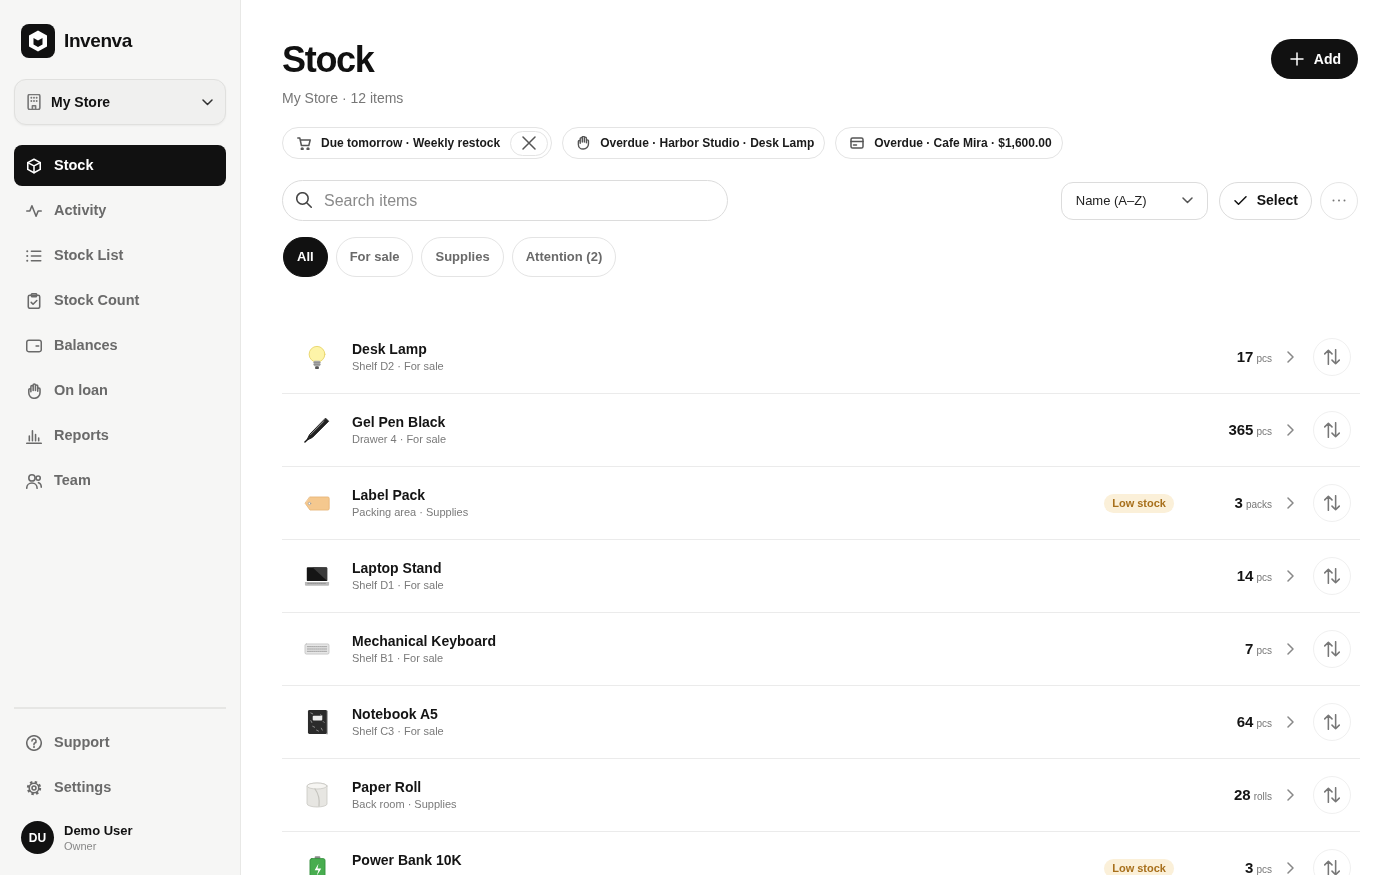  What do you see at coordinates (317, 503) in the screenshot?
I see `tag-icon` at bounding box center [317, 503].